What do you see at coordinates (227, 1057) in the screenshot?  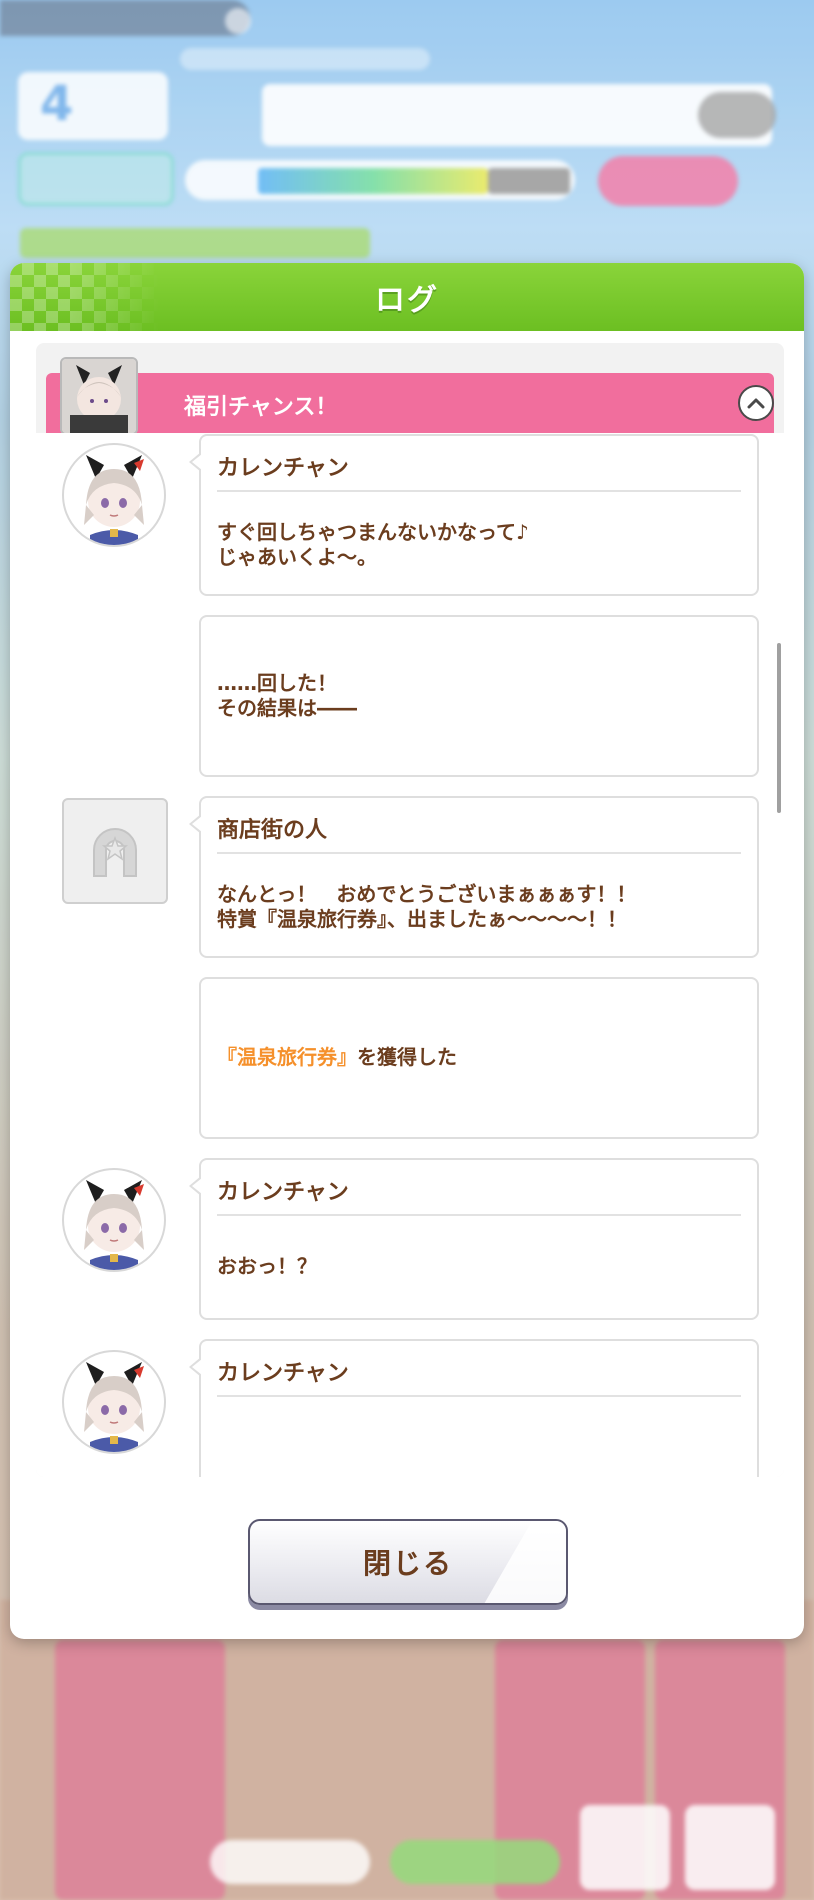 I see `item-bracket-open: 『` at bounding box center [227, 1057].